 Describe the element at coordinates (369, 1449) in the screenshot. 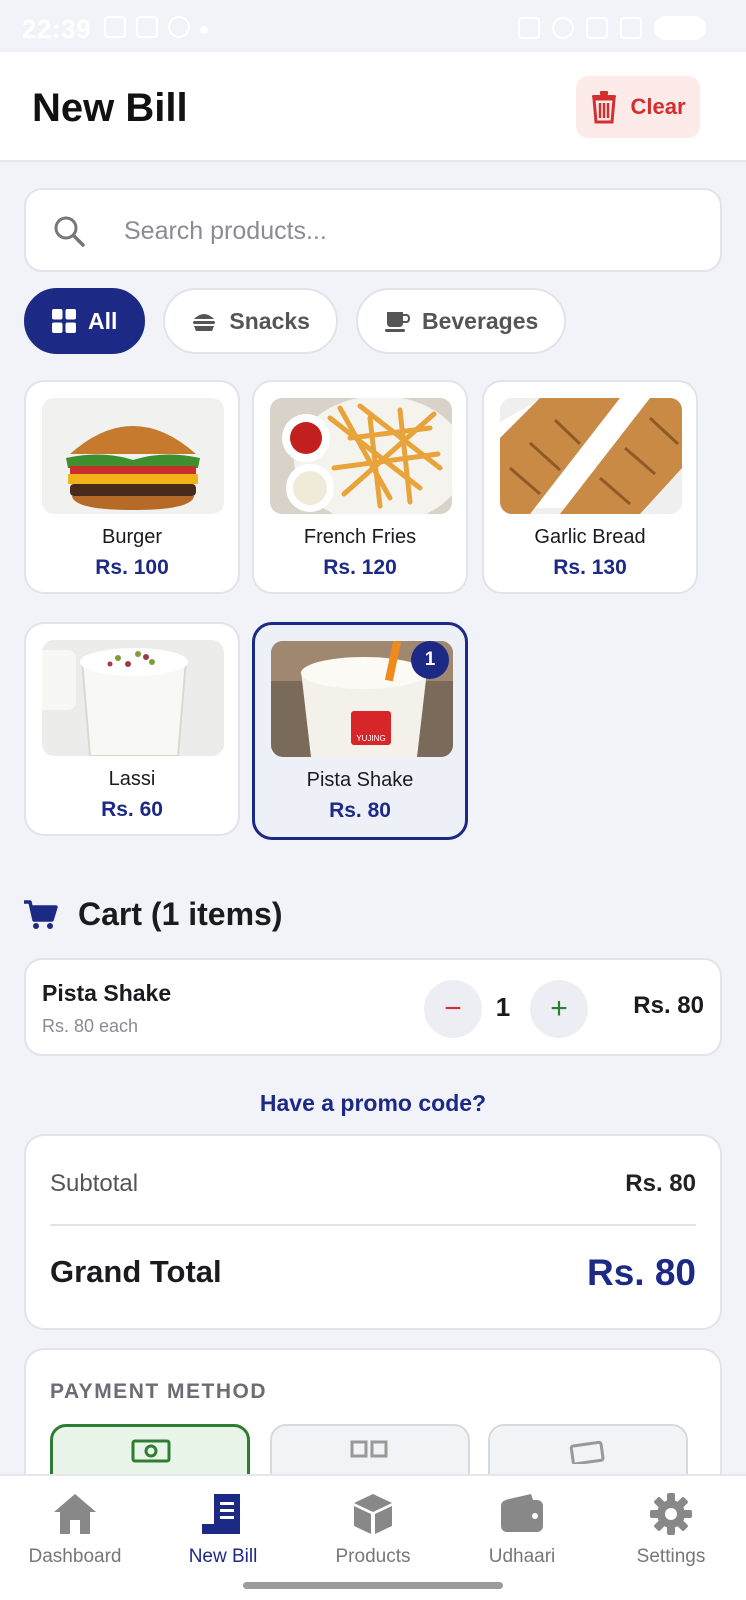

I see `qr-icon` at that location.